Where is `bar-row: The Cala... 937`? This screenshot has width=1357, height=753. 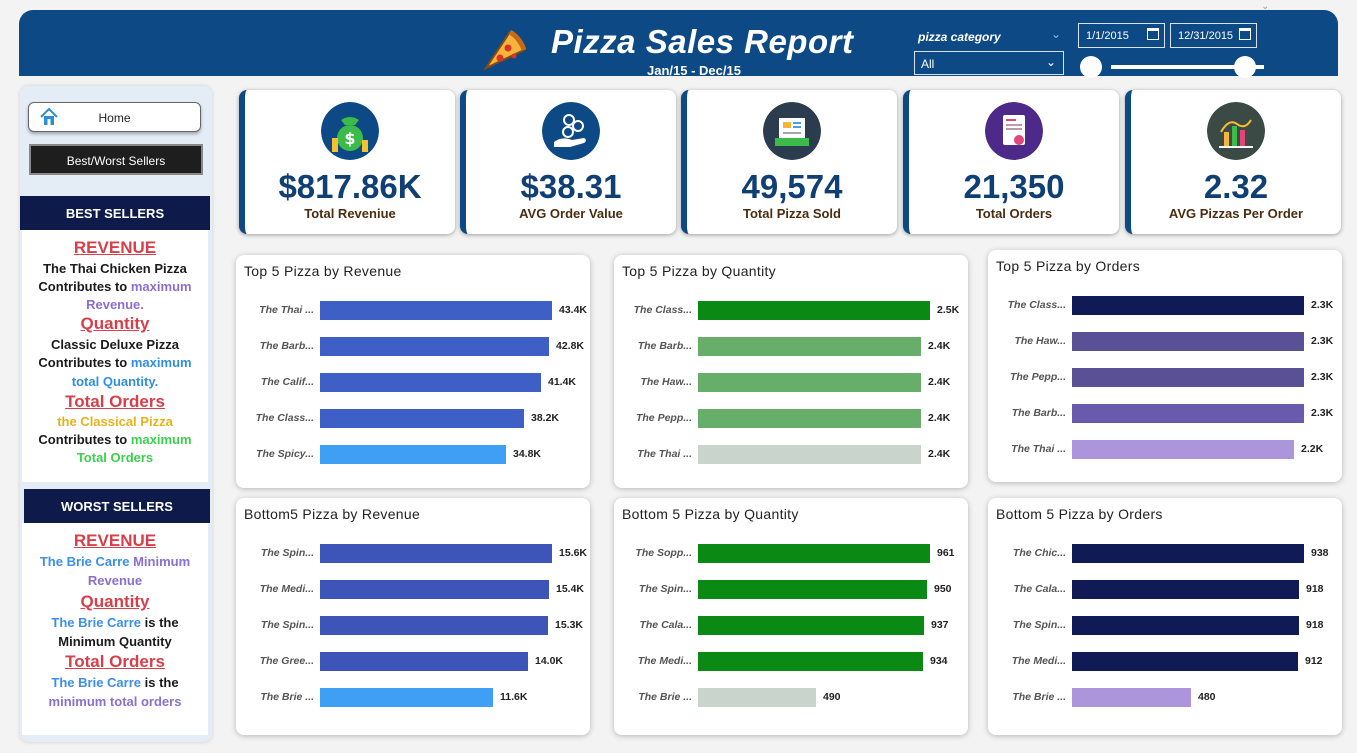 bar-row: The Cala... 937 is located at coordinates (791, 626).